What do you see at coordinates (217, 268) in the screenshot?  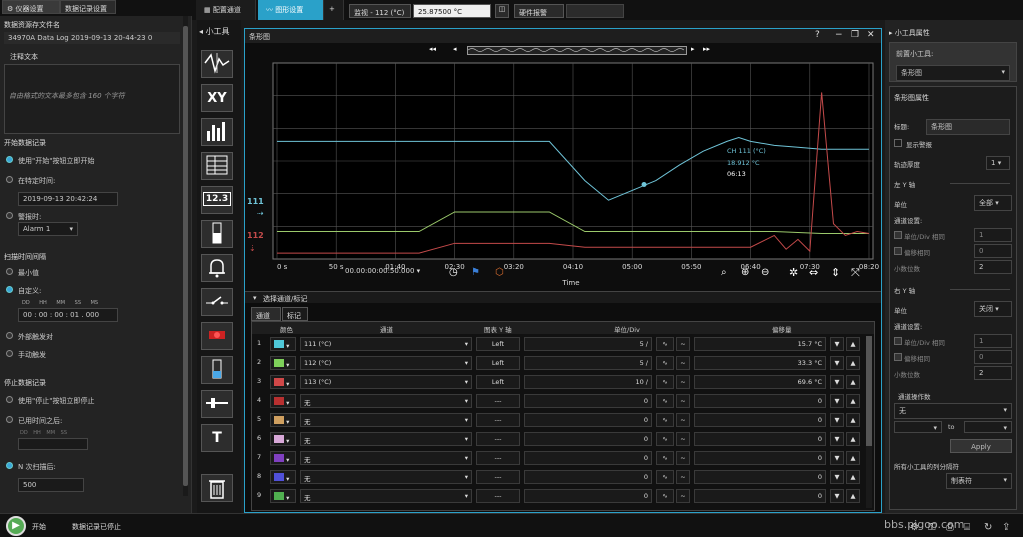 I see `bell-icon` at bounding box center [217, 268].